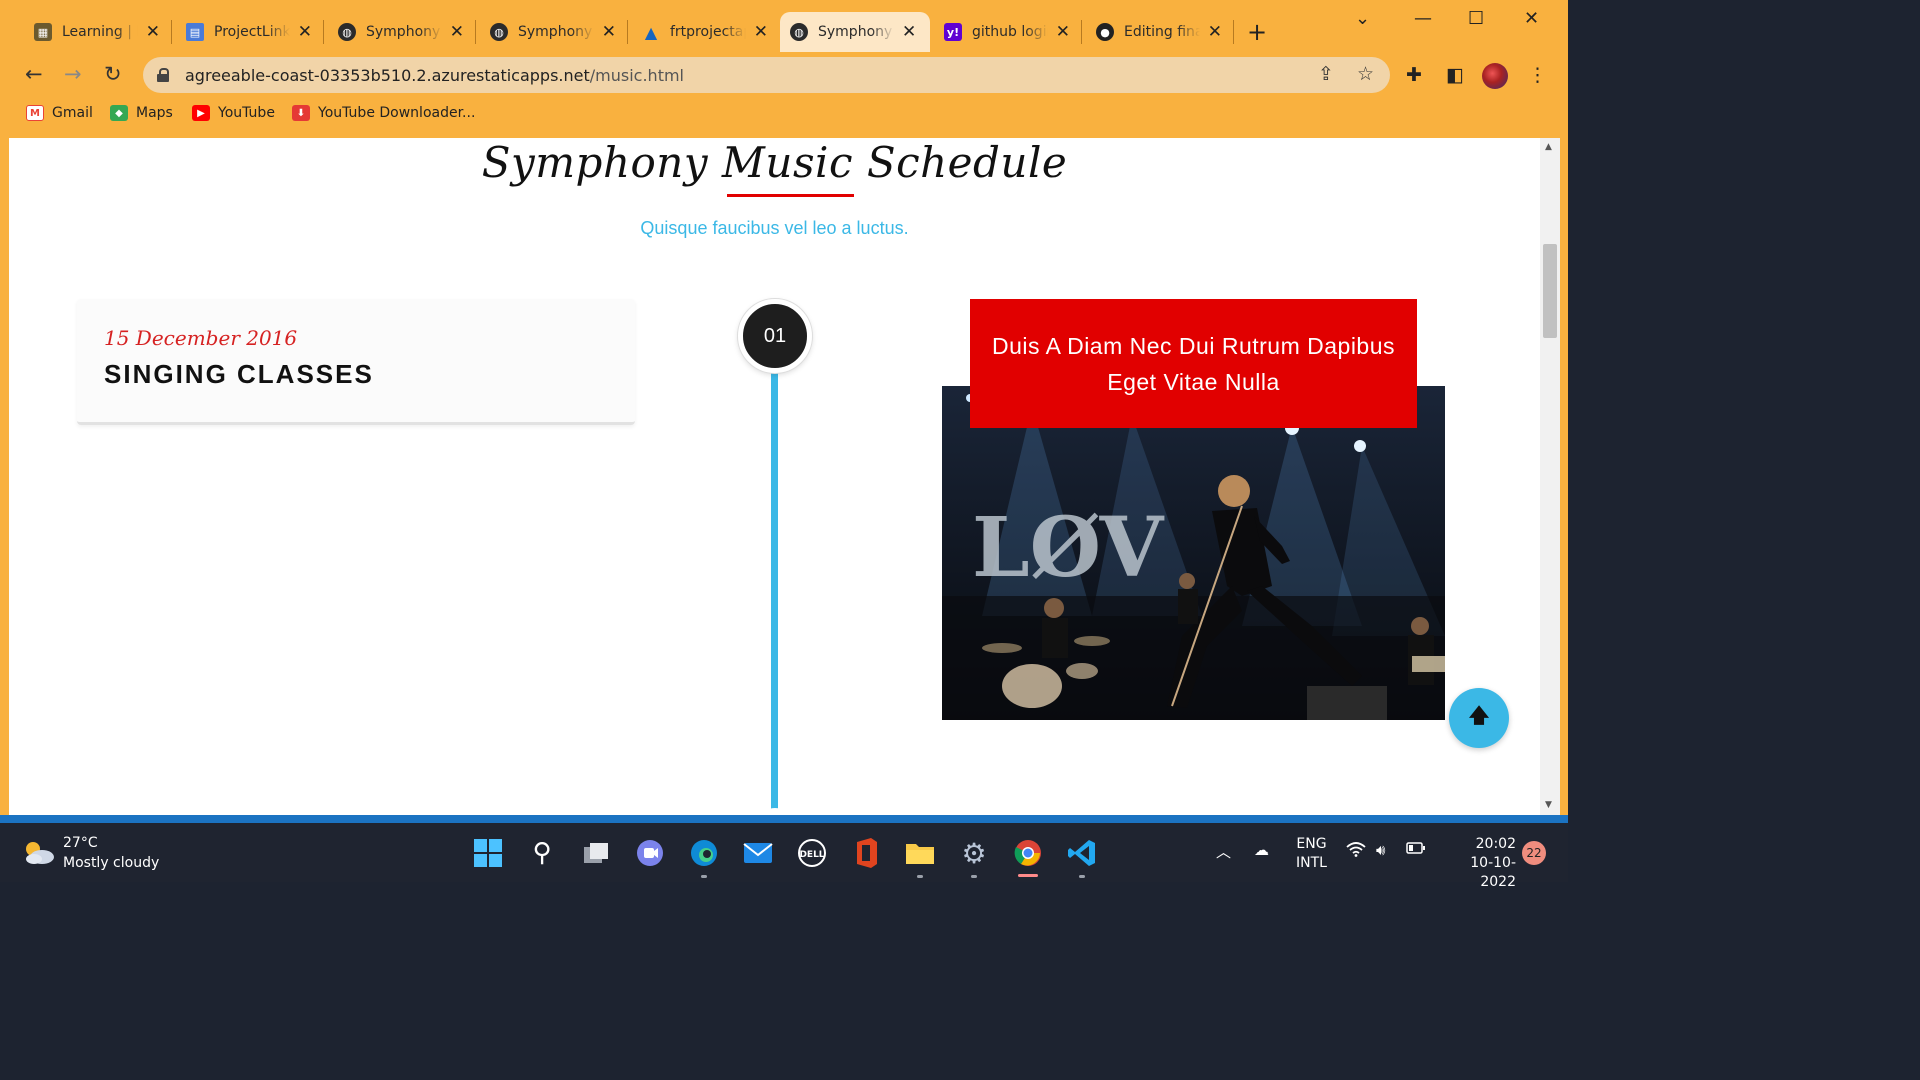  Describe the element at coordinates (404, 32) in the screenshot. I see `tab-title: Symphony a` at that location.